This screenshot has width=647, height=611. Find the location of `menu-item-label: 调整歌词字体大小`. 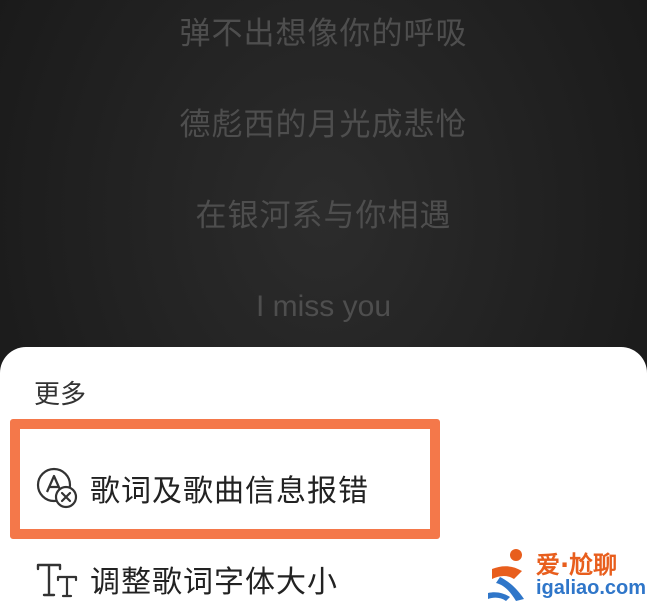

menu-item-label: 调整歌词字体大小 is located at coordinates (214, 582).